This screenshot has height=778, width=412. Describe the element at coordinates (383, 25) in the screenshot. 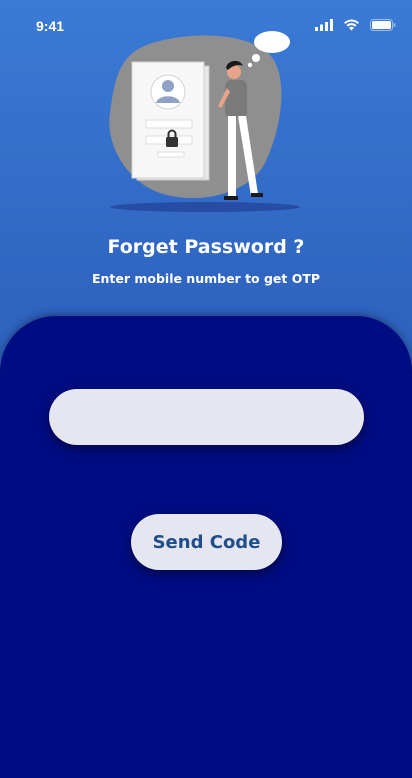

I see `battery-icon` at that location.